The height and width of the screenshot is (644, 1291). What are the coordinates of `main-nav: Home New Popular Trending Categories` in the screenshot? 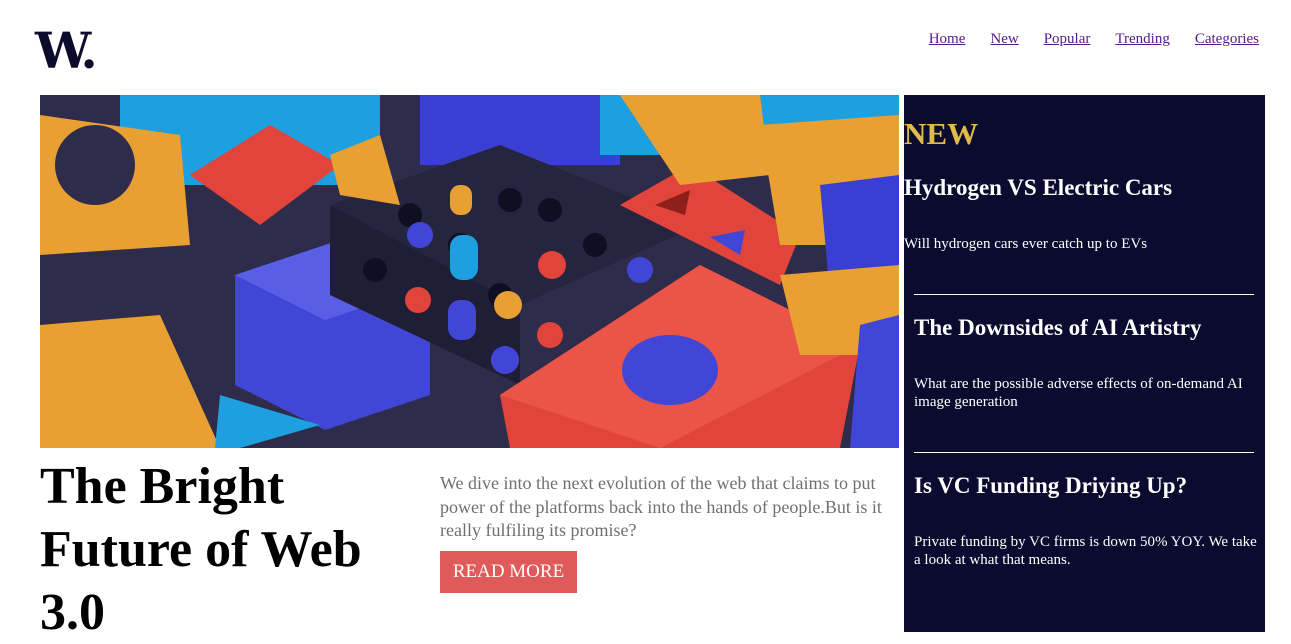 It's located at (1094, 39).